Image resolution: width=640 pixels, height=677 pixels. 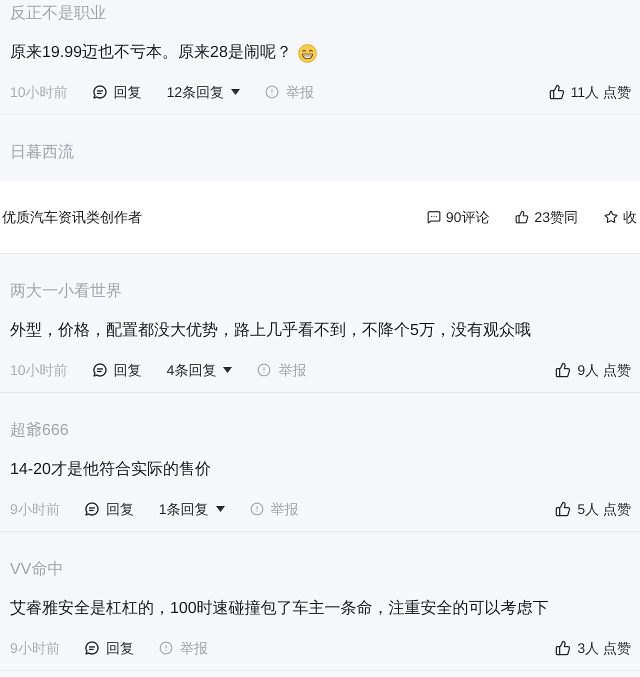 I want to click on replies-toggle: 1条回复, so click(x=191, y=509).